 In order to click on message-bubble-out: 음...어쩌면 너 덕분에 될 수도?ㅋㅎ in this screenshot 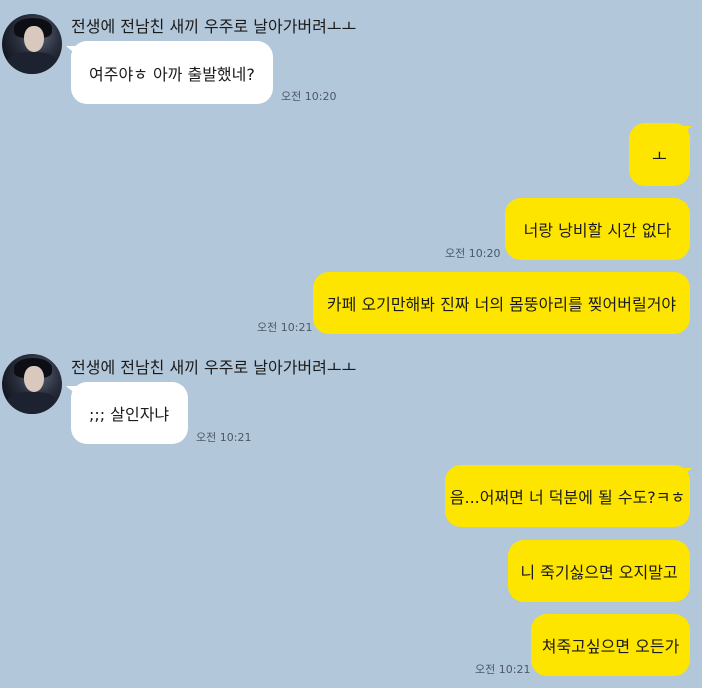, I will do `click(567, 496)`.